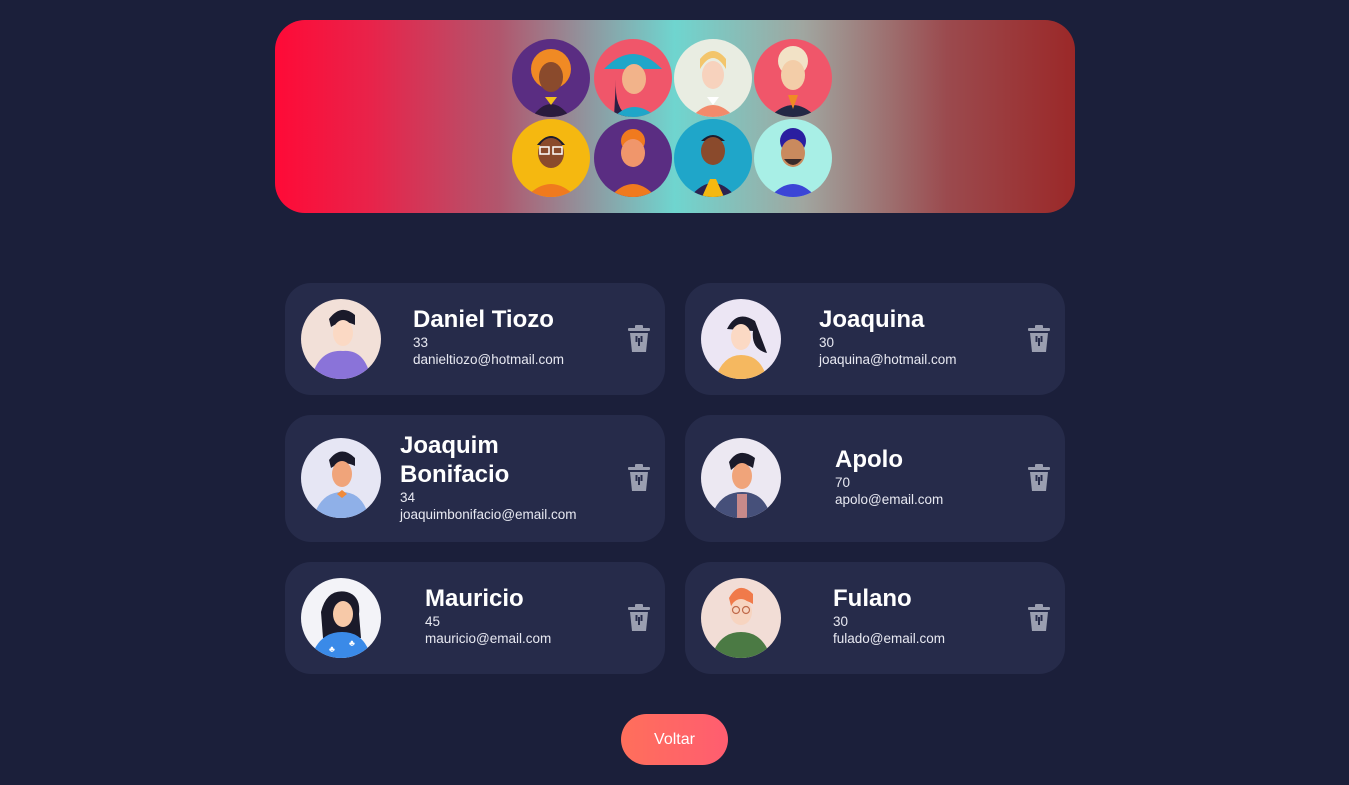  I want to click on user-email: fulado@email.com, so click(889, 638).